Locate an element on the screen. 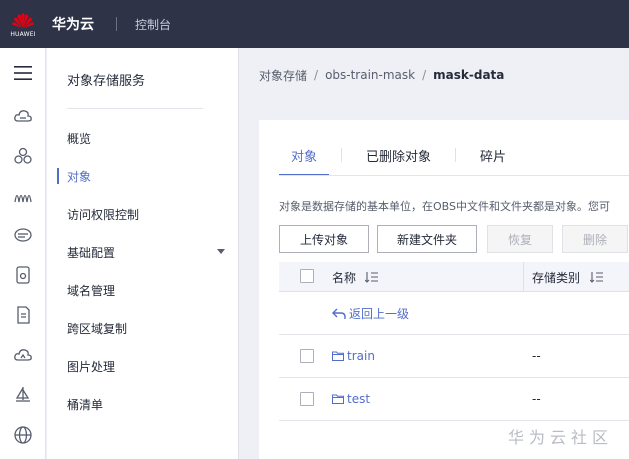  huawei-logo: HUAWEI is located at coordinates (23, 24).